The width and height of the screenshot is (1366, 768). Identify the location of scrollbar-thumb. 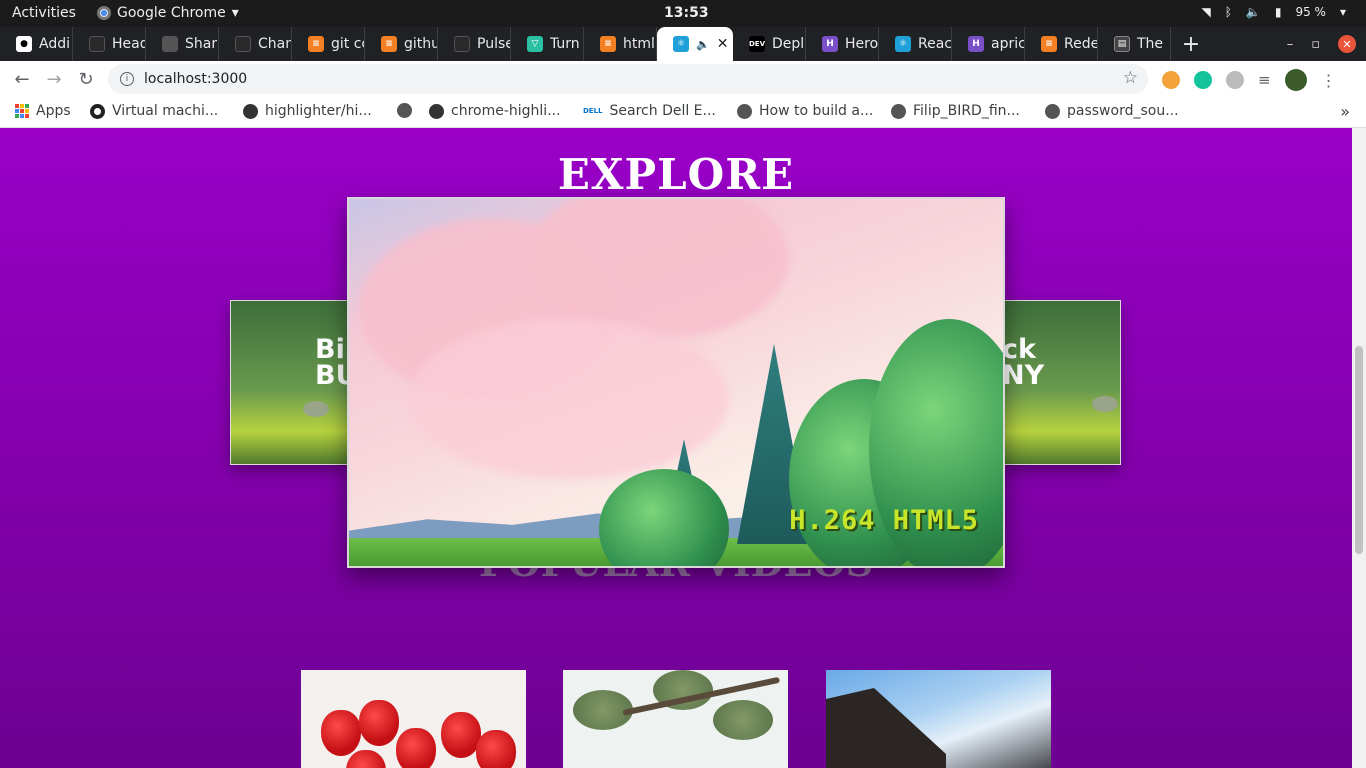
(1359, 450).